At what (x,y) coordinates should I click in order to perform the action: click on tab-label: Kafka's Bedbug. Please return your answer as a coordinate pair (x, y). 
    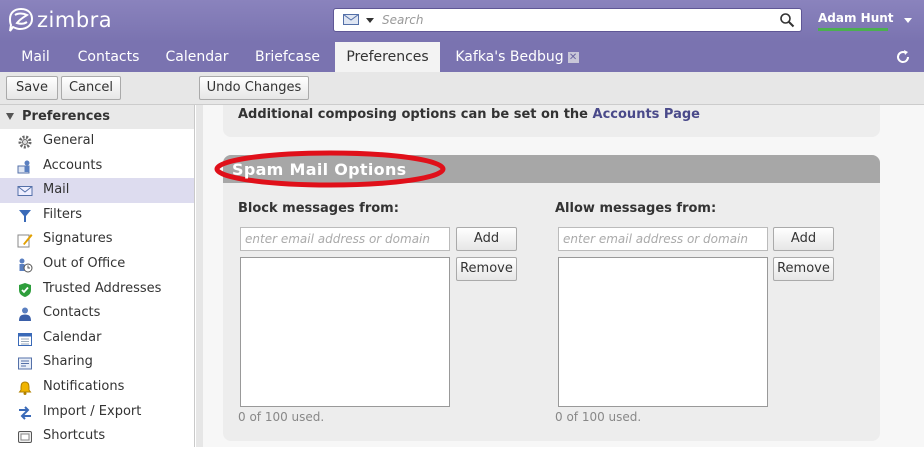
    Looking at the image, I should click on (509, 57).